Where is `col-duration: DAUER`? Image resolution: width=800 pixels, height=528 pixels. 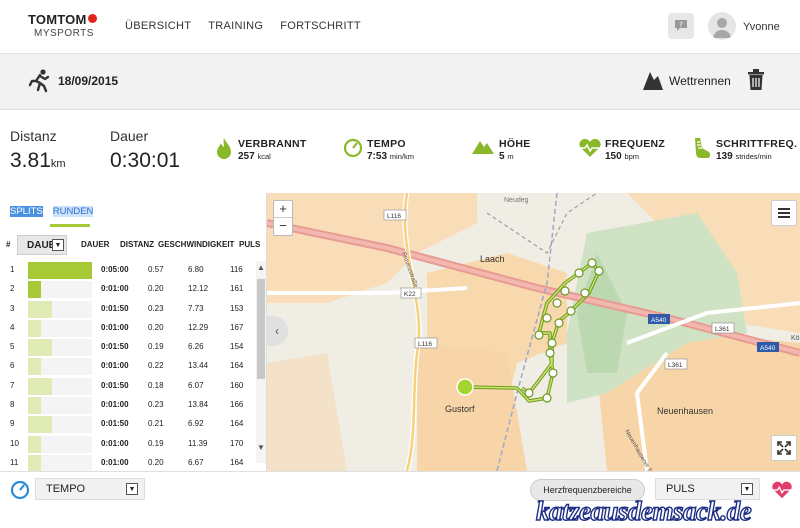
col-duration: DAUER is located at coordinates (95, 244).